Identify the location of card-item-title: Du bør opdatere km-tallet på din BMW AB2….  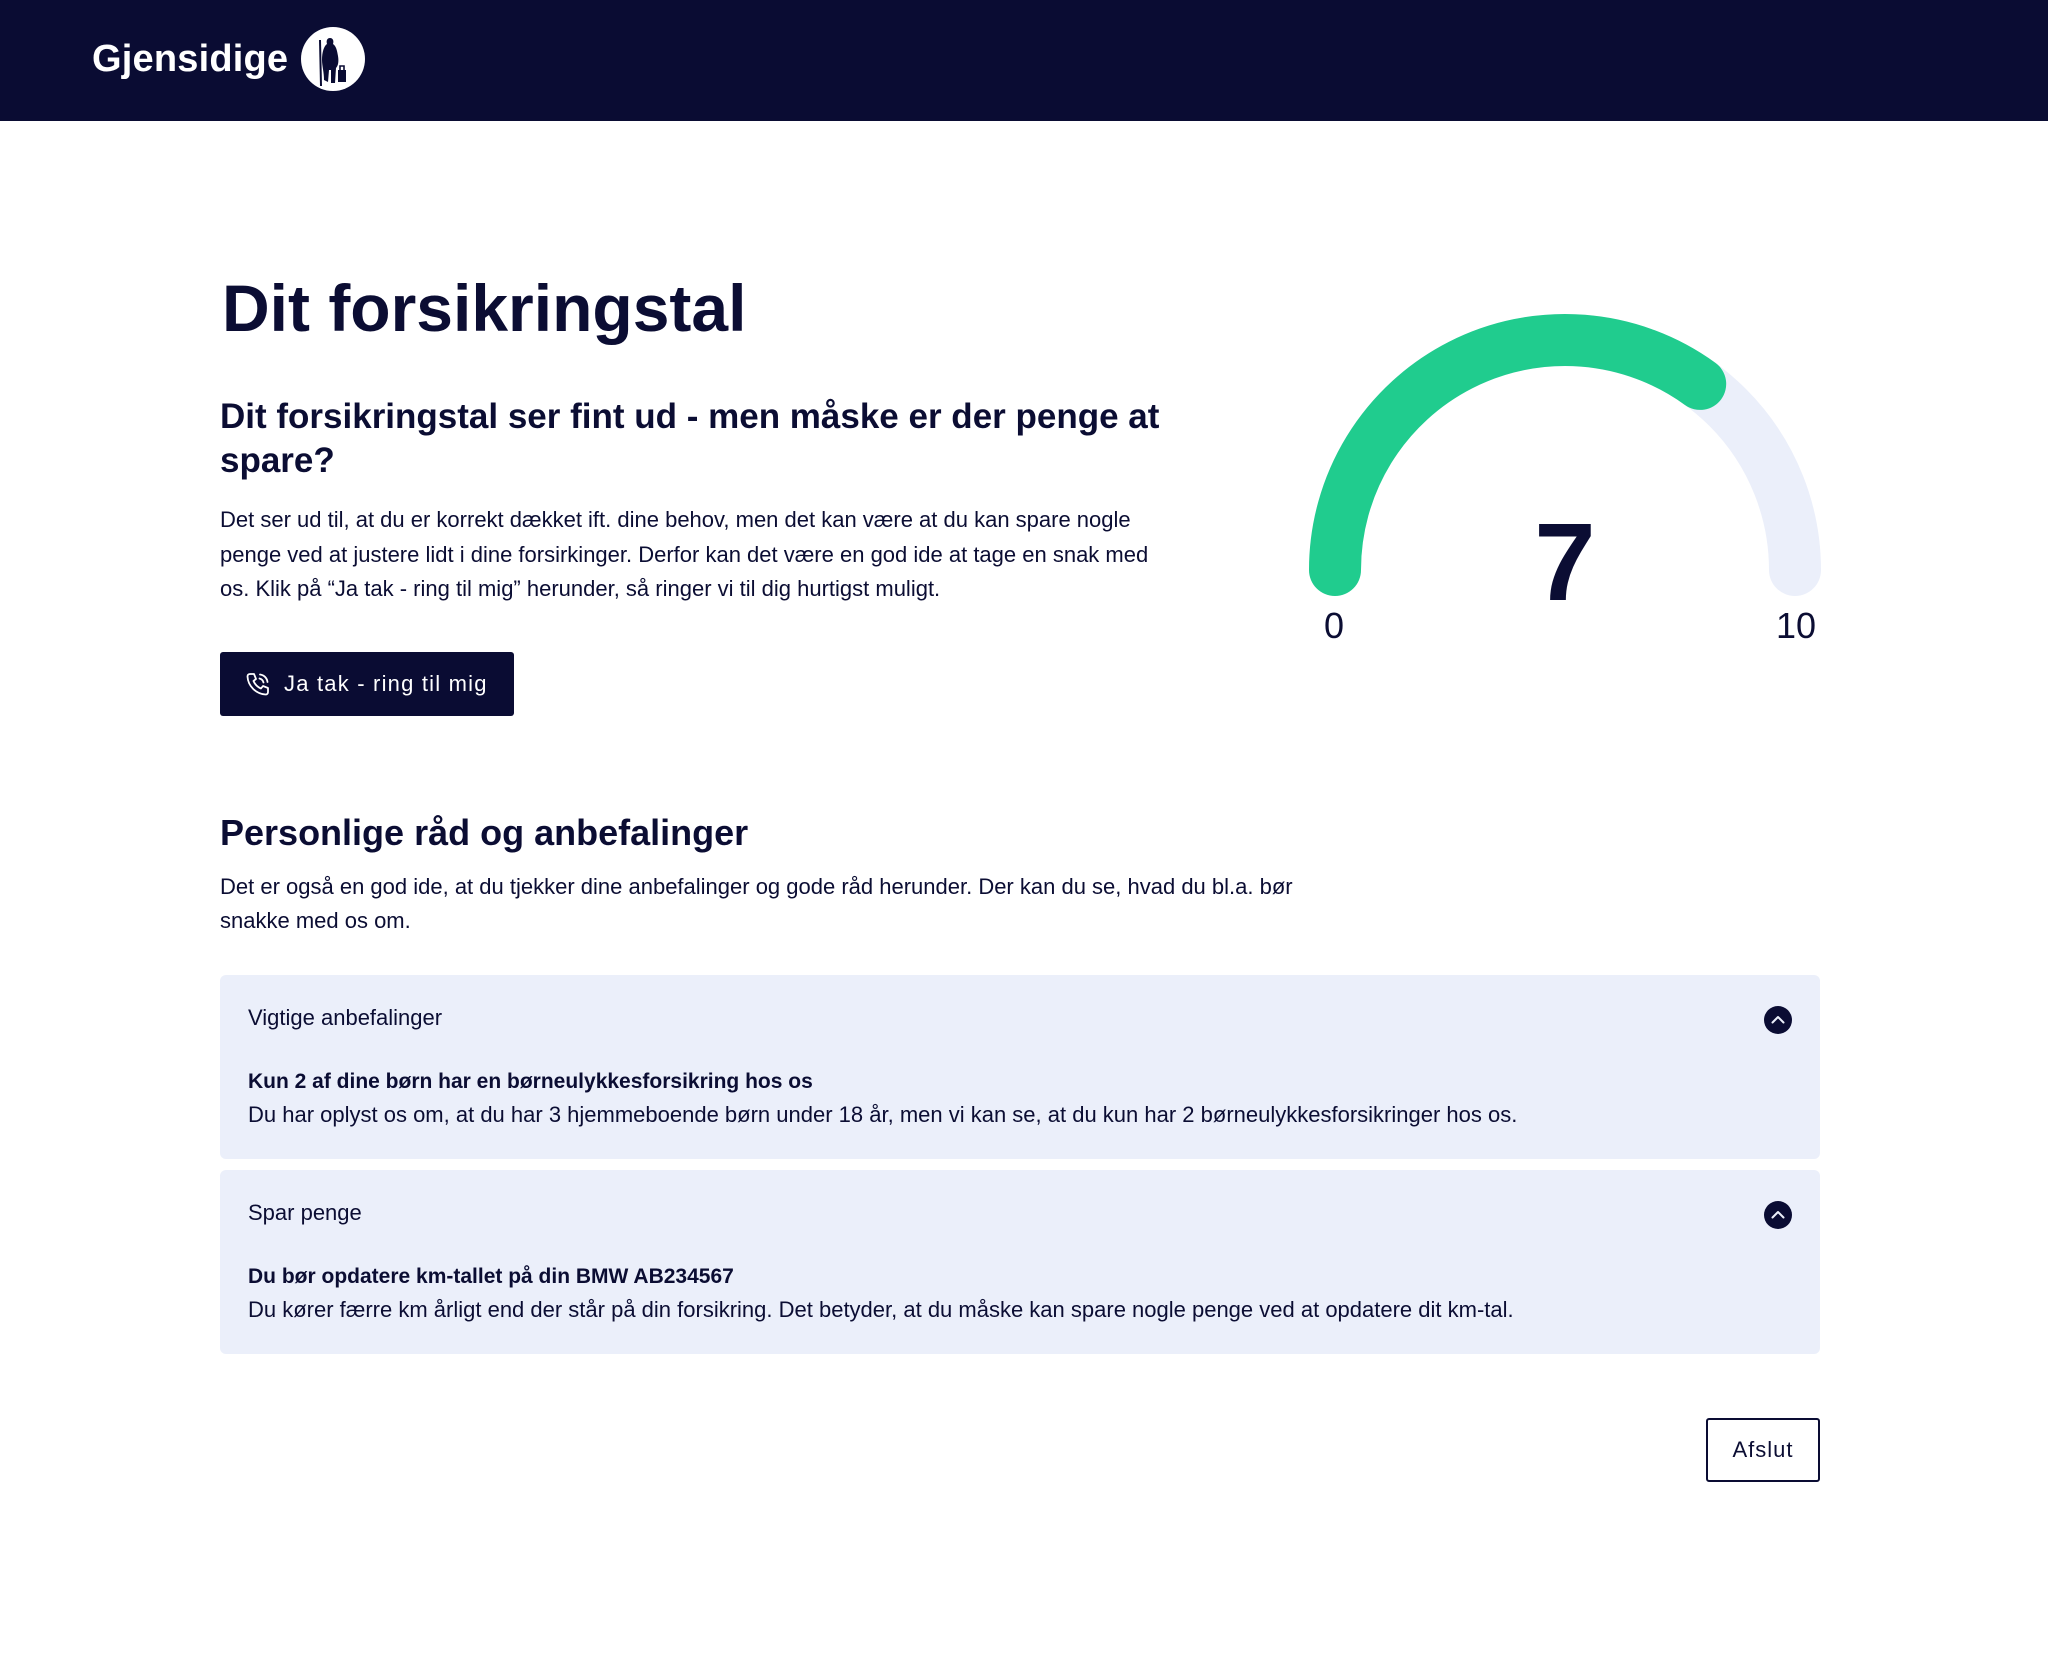
(491, 1276).